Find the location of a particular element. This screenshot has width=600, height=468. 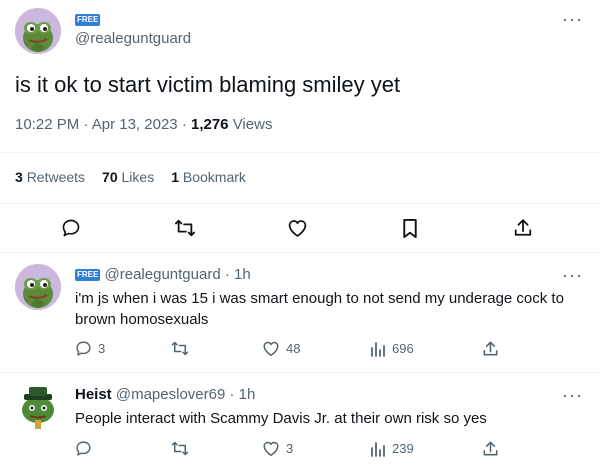

retweets-stat: 3 Retweets is located at coordinates (50, 177).